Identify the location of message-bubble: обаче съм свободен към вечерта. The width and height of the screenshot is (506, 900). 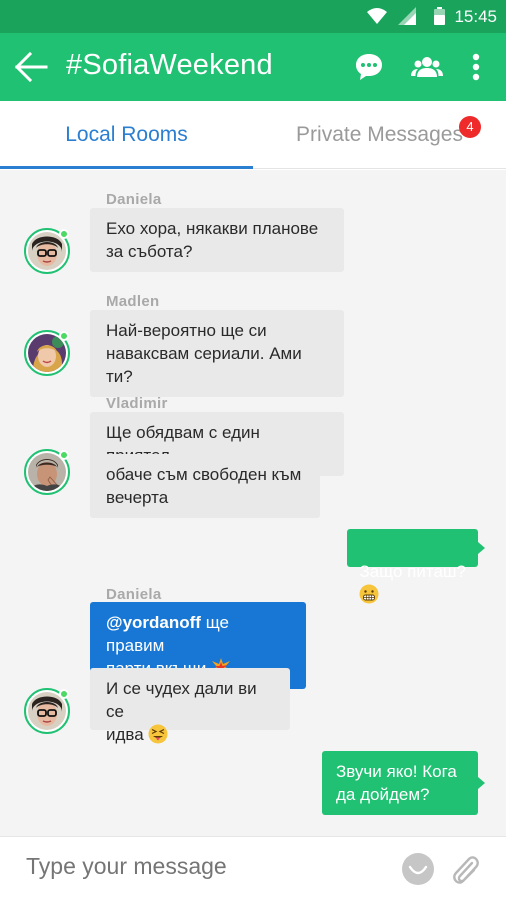
(205, 486).